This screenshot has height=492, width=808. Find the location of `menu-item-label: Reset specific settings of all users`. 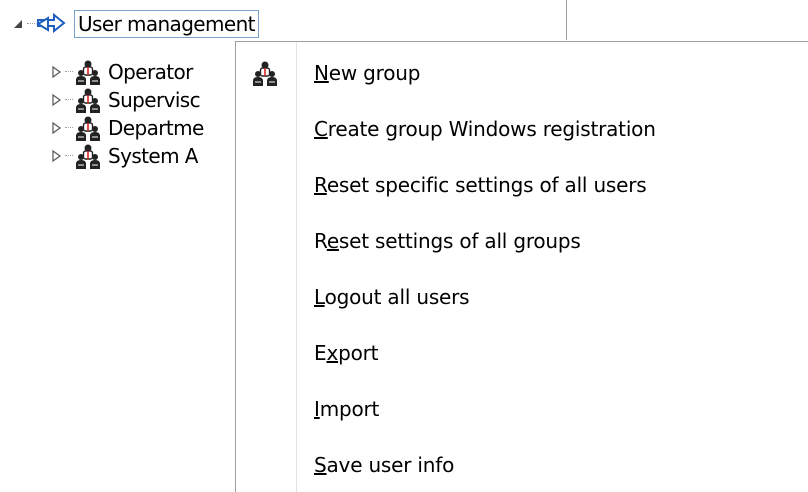

menu-item-label: Reset specific settings of all users is located at coordinates (480, 185).